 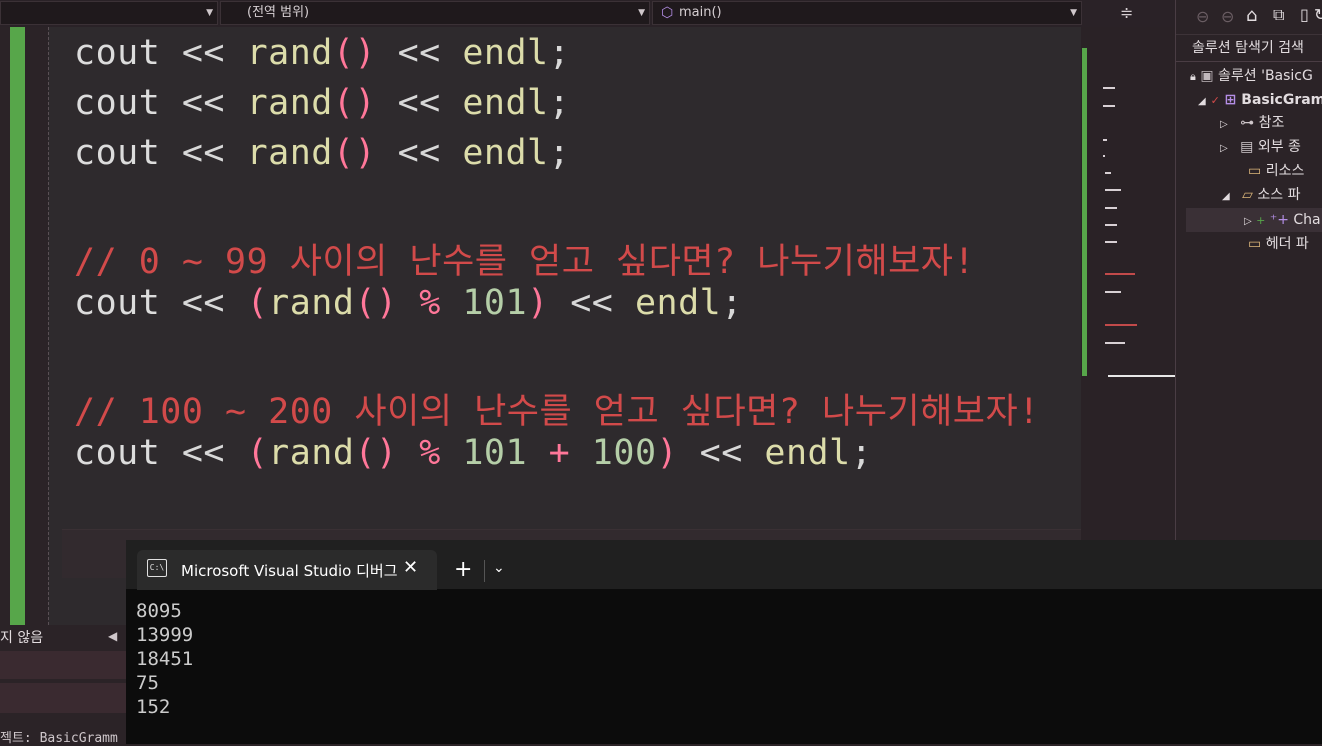 I want to click on comment-line-2: // 100 ~ 200 사이의 난수를 얻고 싶다면? 나누기해보자!, so click(x=557, y=408).